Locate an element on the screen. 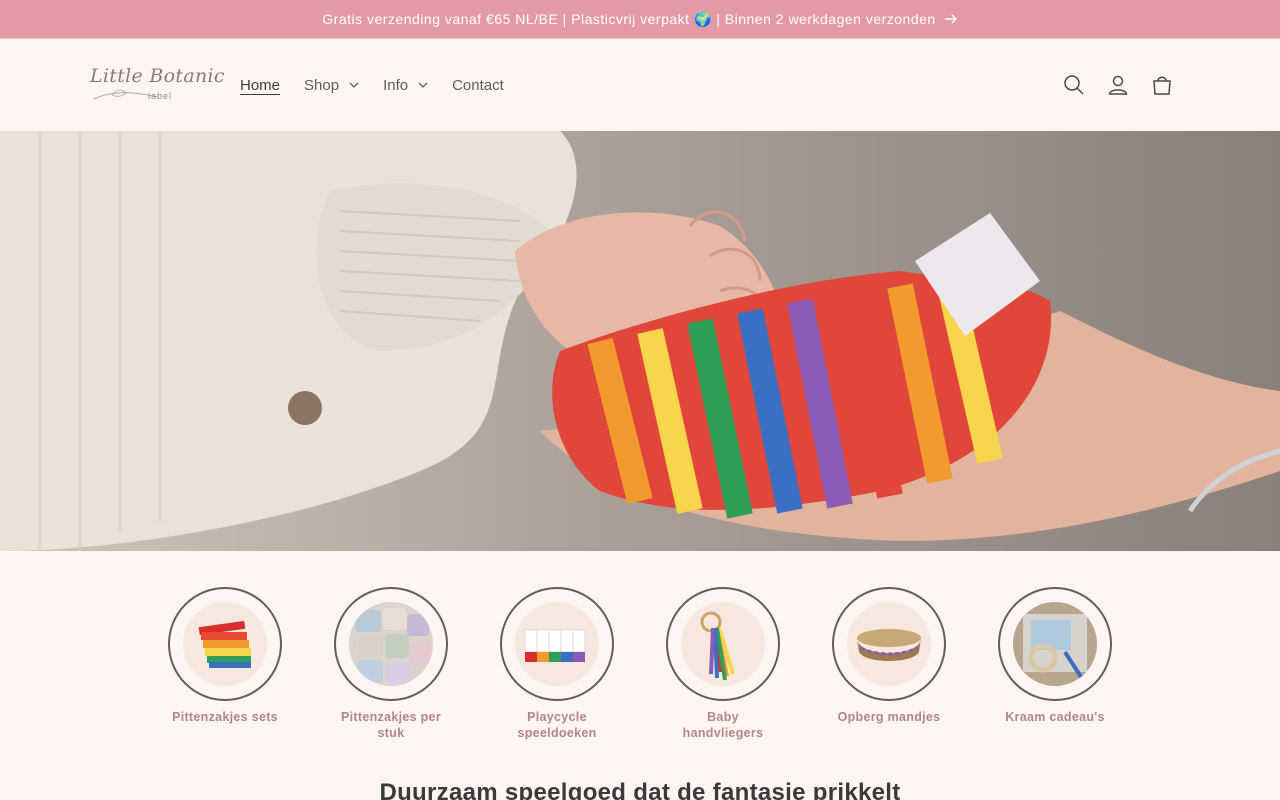 The image size is (1280, 800). category-label: Playcycle speeldoeken is located at coordinates (557, 725).